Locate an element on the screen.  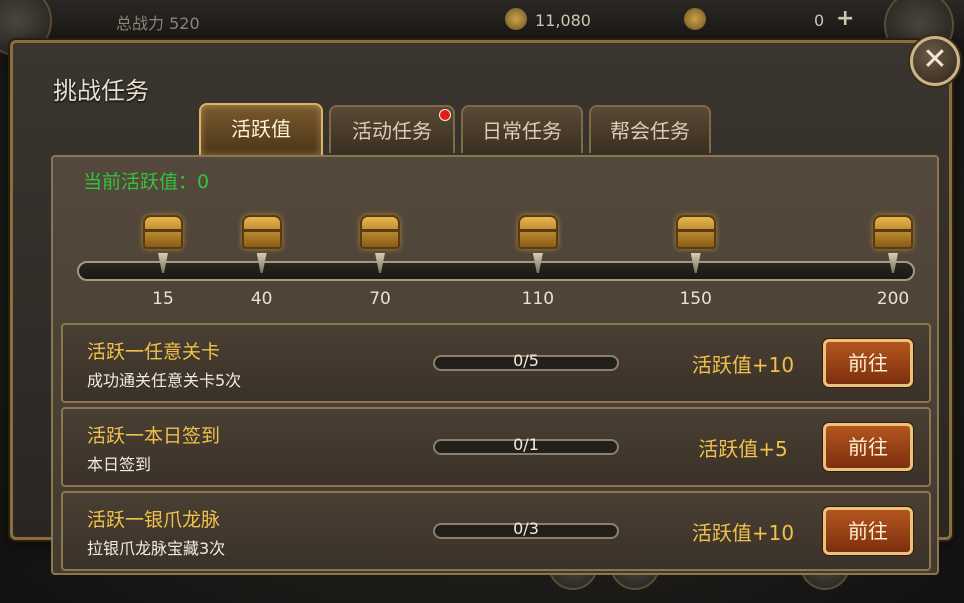
task-progress-text: 0/5 is located at coordinates (526, 360).